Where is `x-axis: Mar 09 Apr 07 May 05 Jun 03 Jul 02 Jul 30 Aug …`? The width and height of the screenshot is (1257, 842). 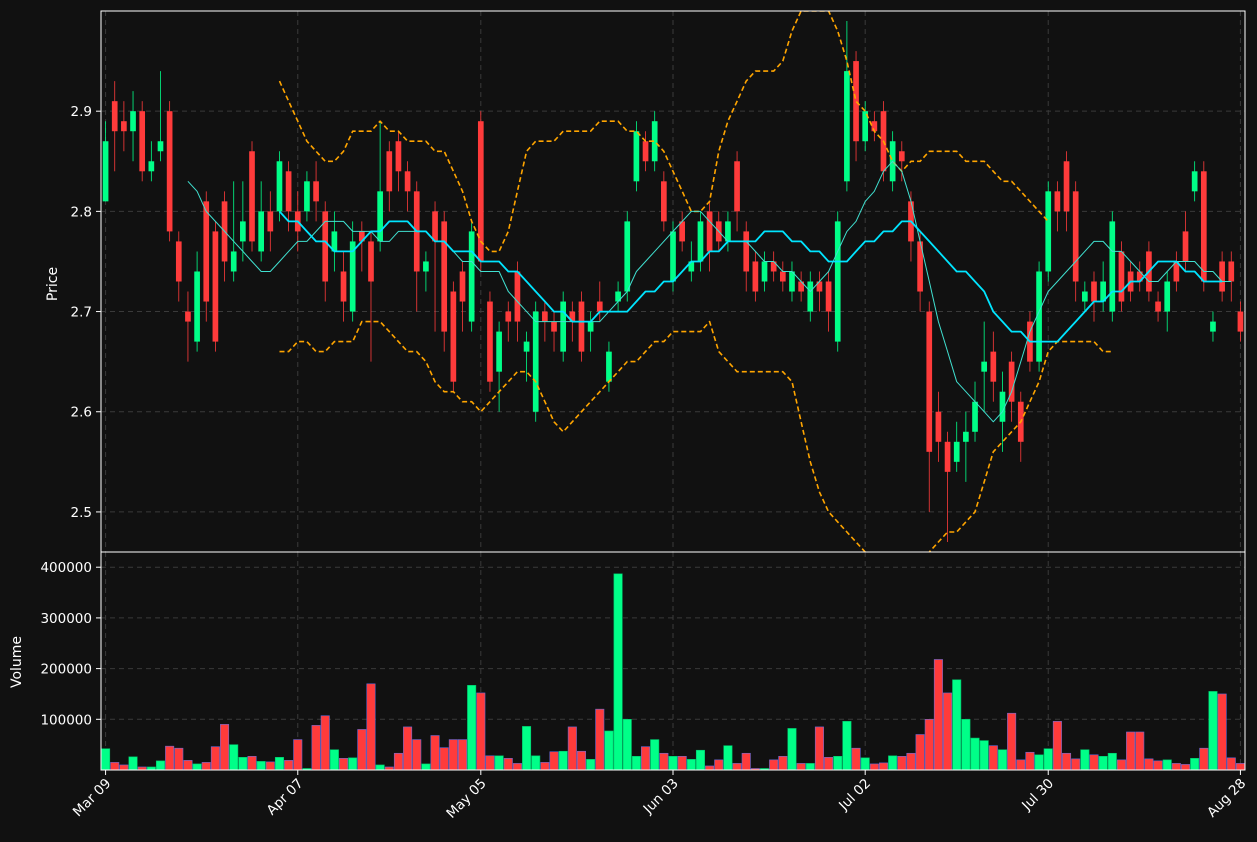
x-axis: Mar 09 Apr 07 May 05 Jun 03 Jul 02 Jul 30 Aug … is located at coordinates (659, 796).